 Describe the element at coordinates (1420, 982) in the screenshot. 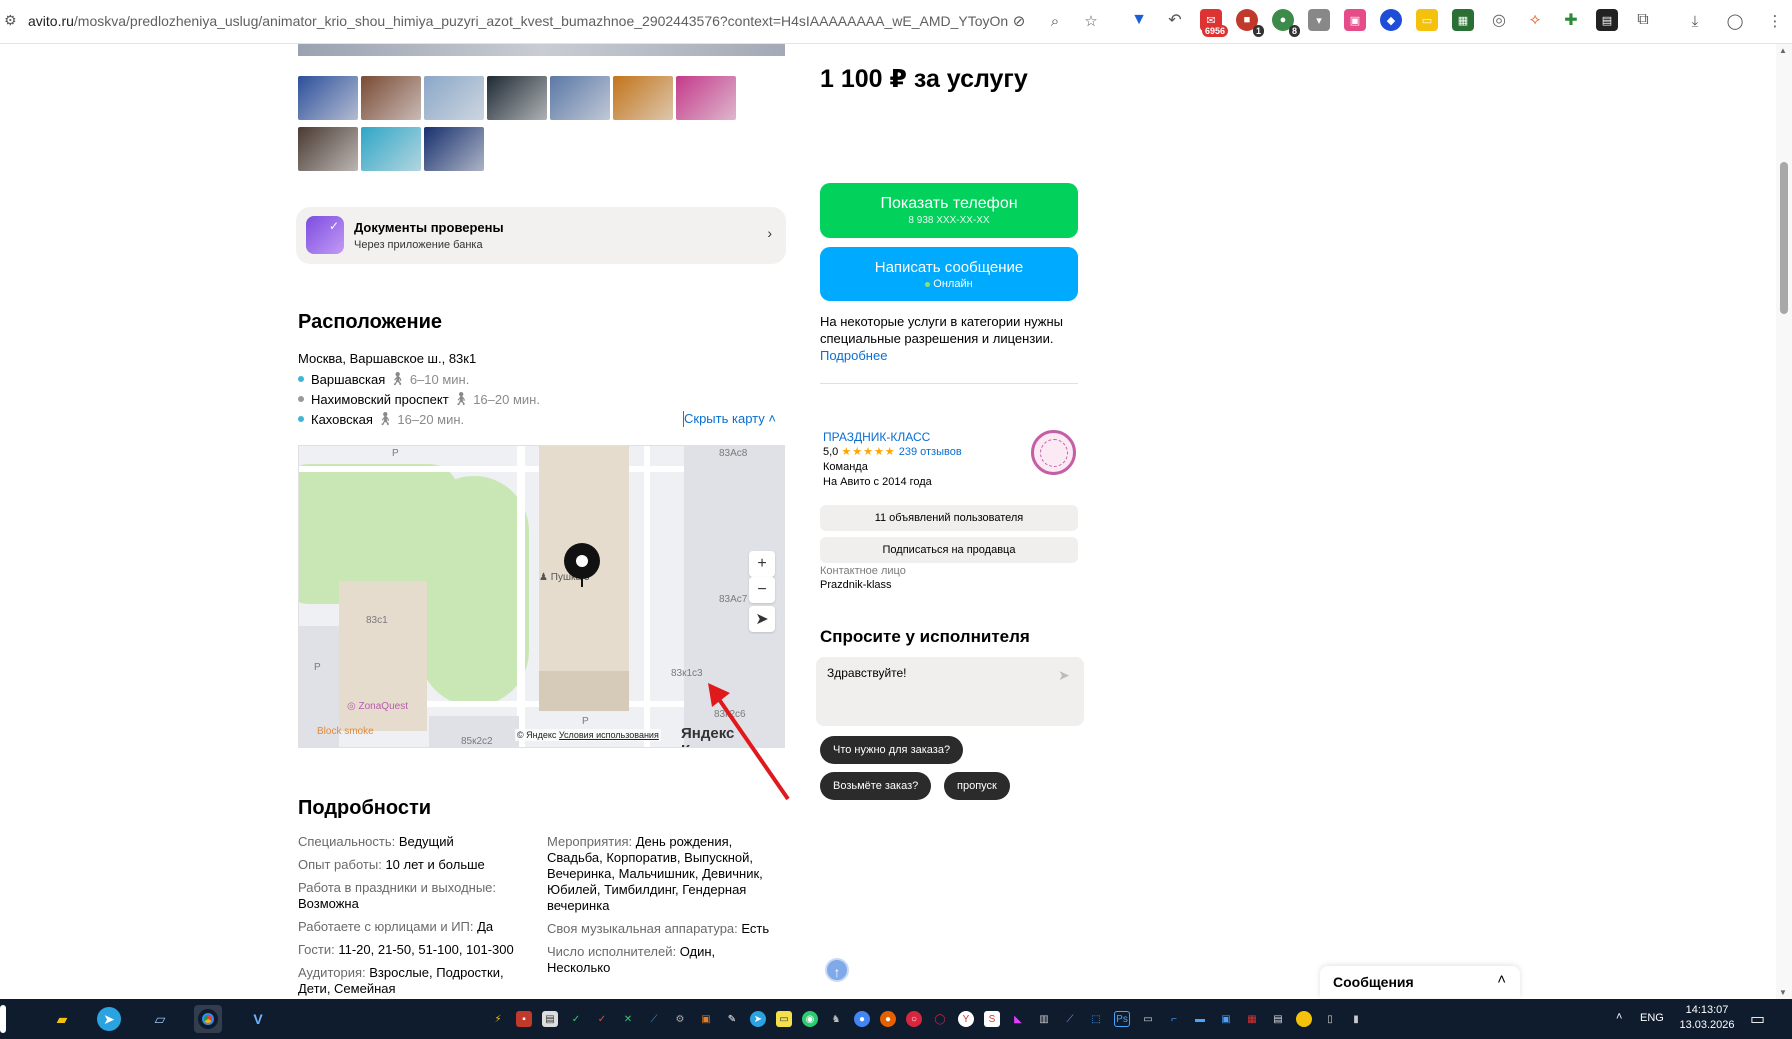

I see `messages-panel-tab: Сообщения ˄` at that location.